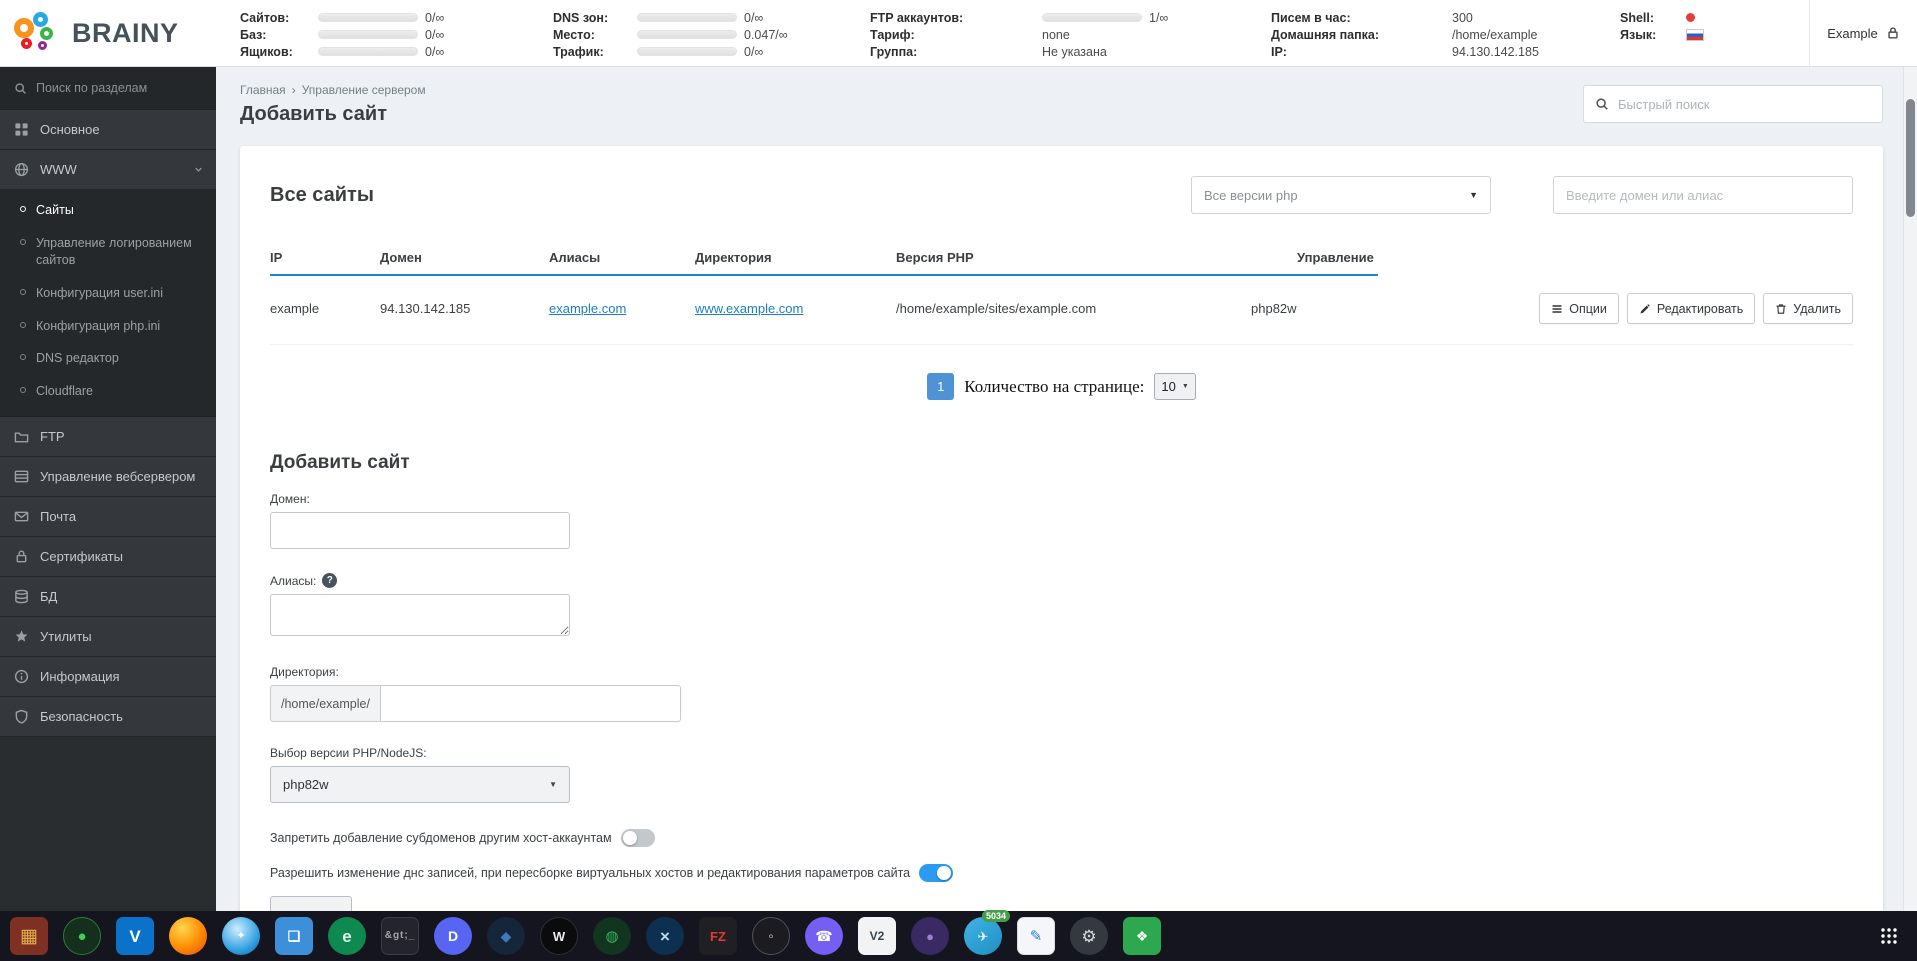 The height and width of the screenshot is (961, 1917). I want to click on quick-search-input, so click(1744, 104).